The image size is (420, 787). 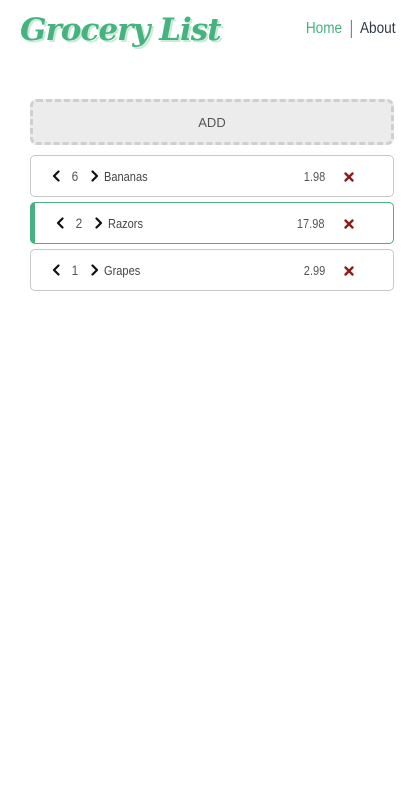 I want to click on main-nav: Home About, so click(x=350, y=29).